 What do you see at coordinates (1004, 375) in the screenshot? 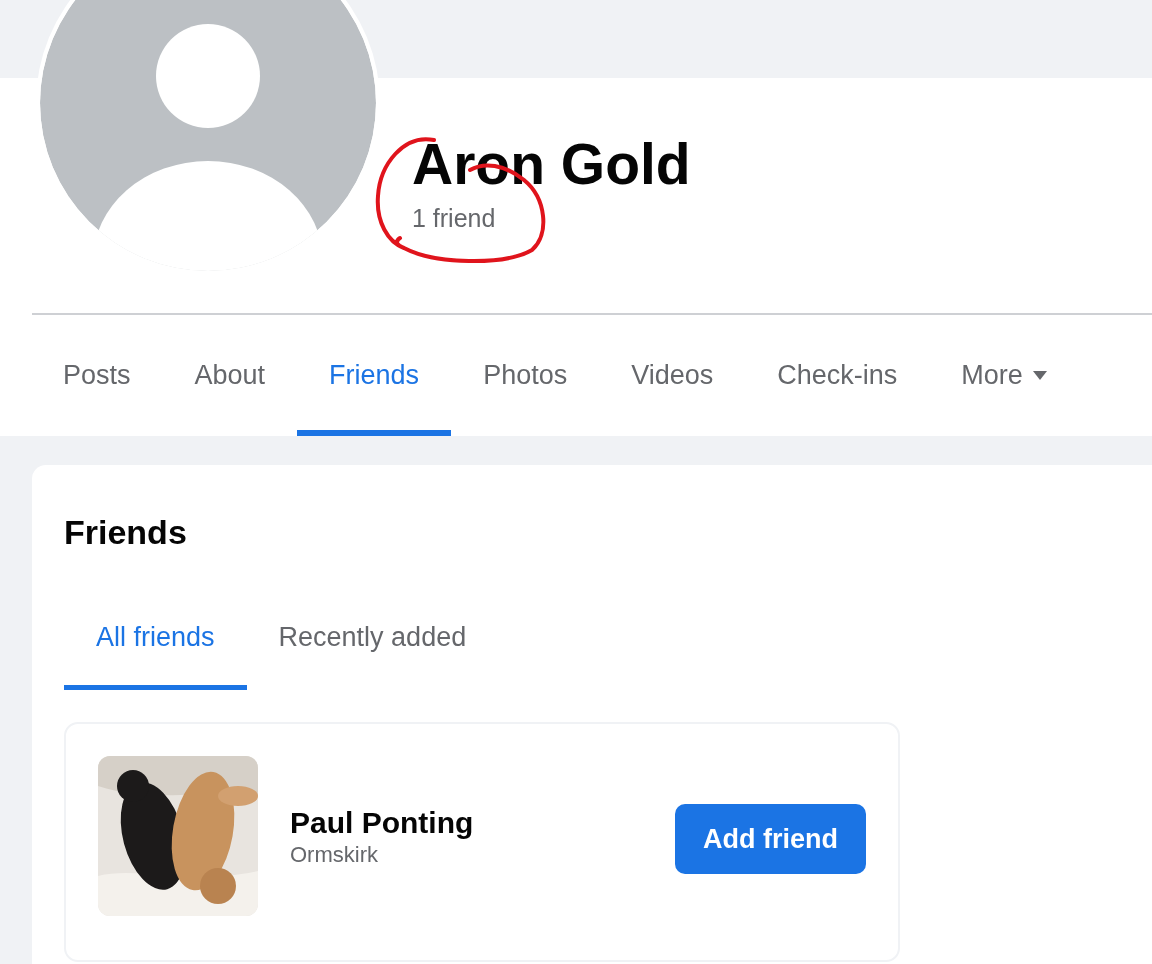
I see `profile-tab: More` at bounding box center [1004, 375].